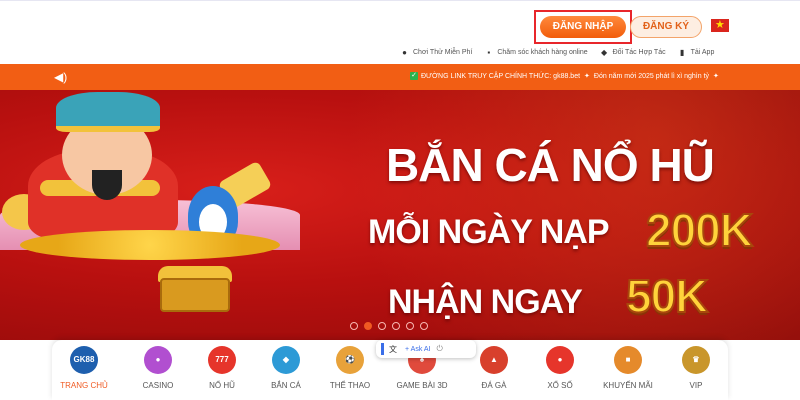 This screenshot has width=800, height=400. What do you see at coordinates (108, 112) in the screenshot?
I see `fortune-god-hat` at bounding box center [108, 112].